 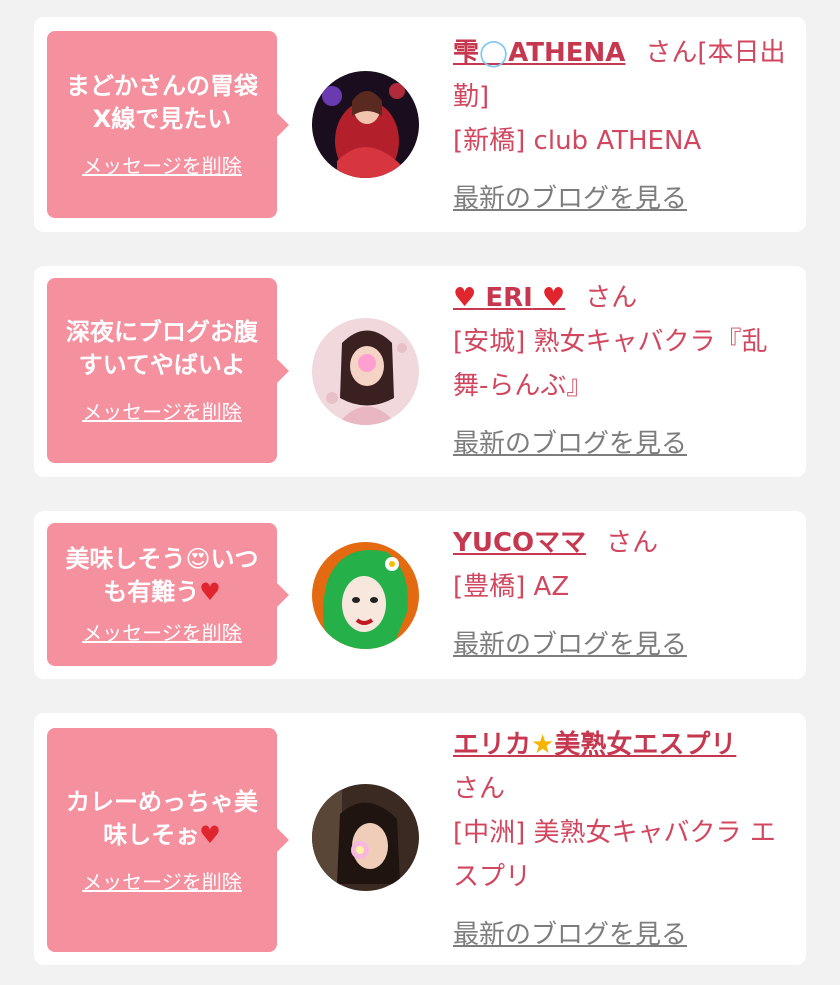 What do you see at coordinates (625, 75) in the screenshot?
I see `cast-name-line: 雫◯ATHENA さん[本日出勤]` at bounding box center [625, 75].